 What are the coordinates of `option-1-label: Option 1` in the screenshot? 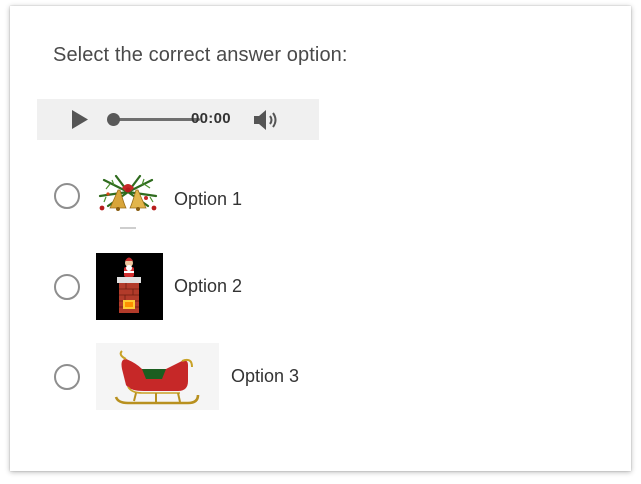 It's located at (208, 199).